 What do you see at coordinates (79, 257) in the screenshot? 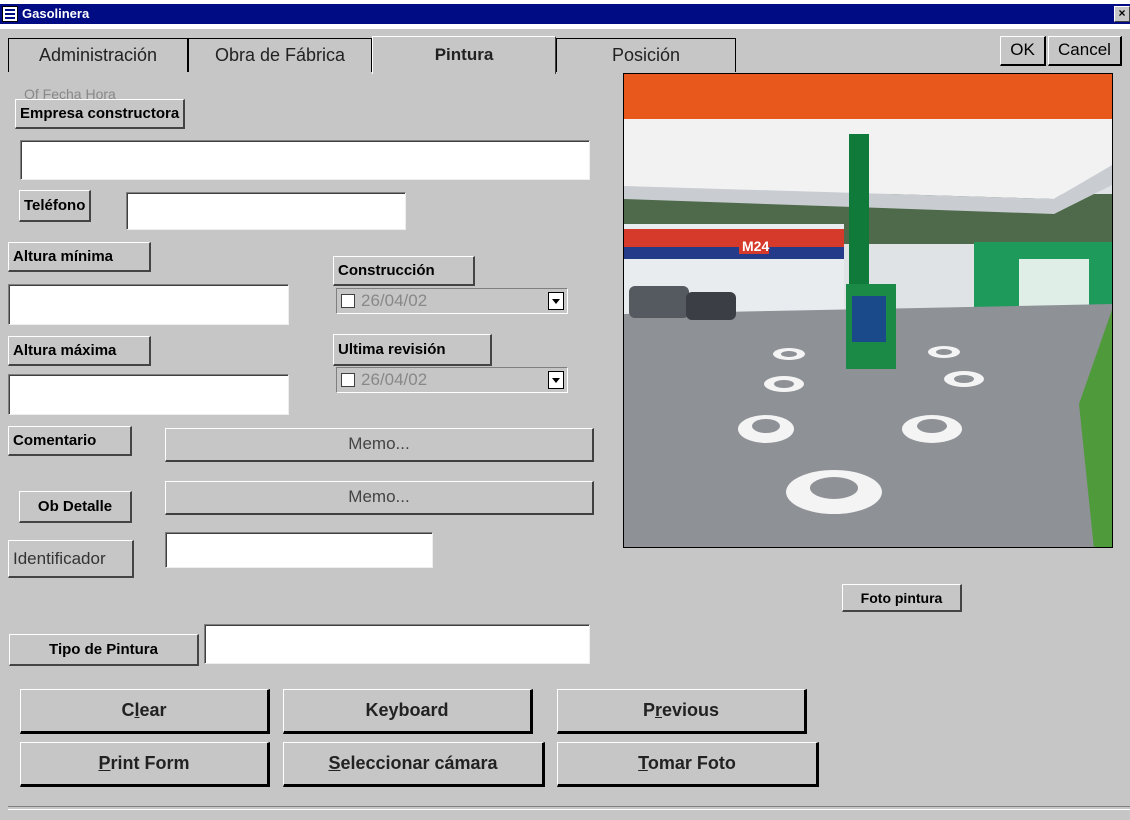
I see `altura-minima-label: Altura mínima` at bounding box center [79, 257].